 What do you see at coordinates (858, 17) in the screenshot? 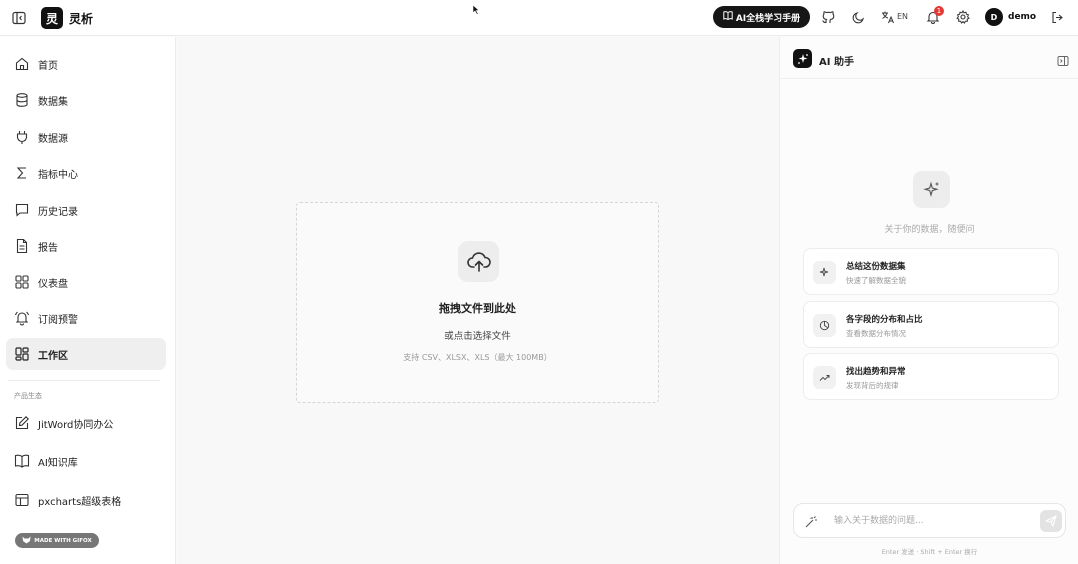
I see `moon-icon` at bounding box center [858, 17].